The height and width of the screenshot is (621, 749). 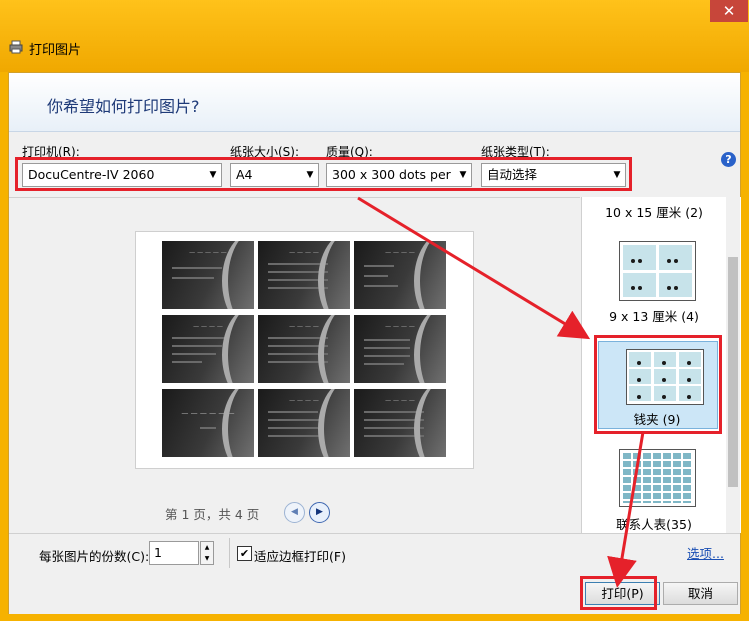 What do you see at coordinates (474, 268) in the screenshot?
I see `arrow-to-wallet` at bounding box center [474, 268].